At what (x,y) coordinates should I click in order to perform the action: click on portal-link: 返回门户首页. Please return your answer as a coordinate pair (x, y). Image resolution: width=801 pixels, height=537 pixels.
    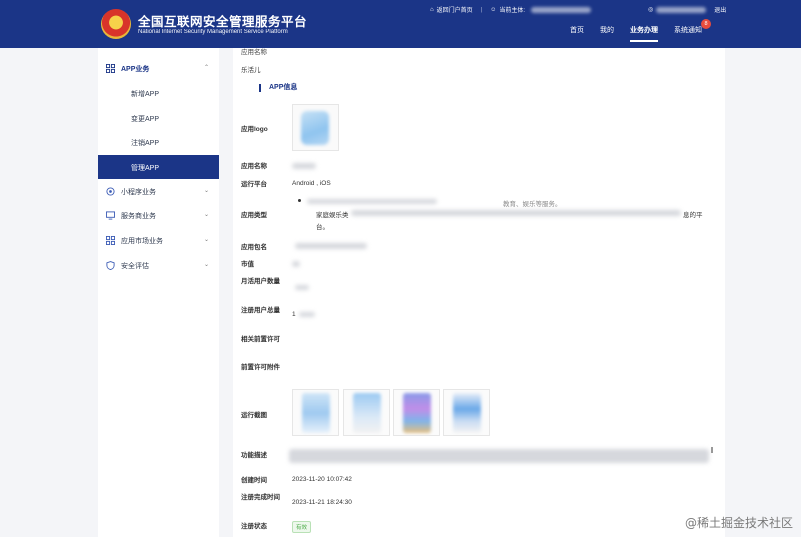
    Looking at the image, I should click on (455, 9).